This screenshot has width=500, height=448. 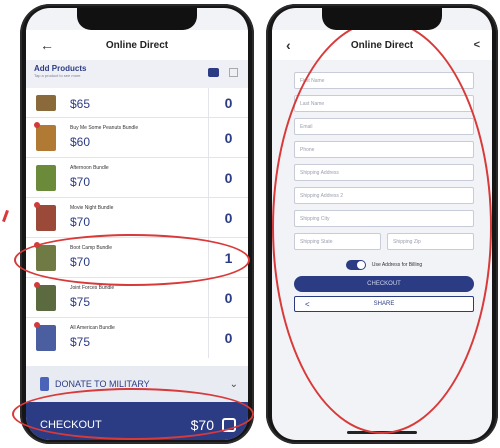 I want to click on phone-field: Phone, so click(x=384, y=149).